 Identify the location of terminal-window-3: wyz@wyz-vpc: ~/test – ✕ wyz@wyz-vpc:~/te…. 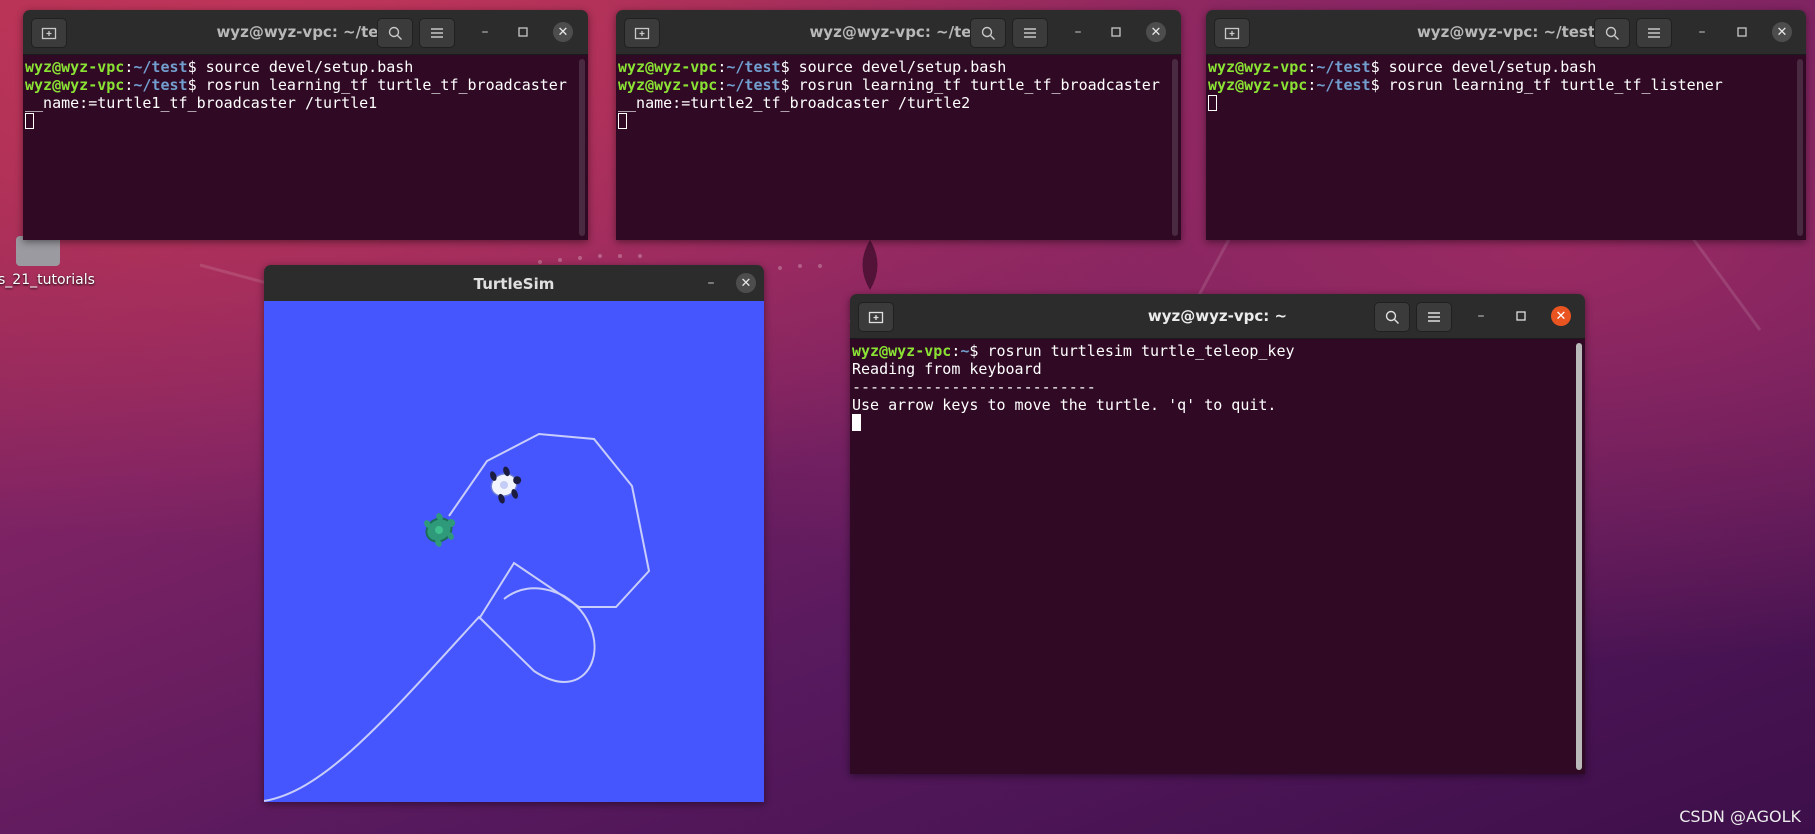
(1506, 125).